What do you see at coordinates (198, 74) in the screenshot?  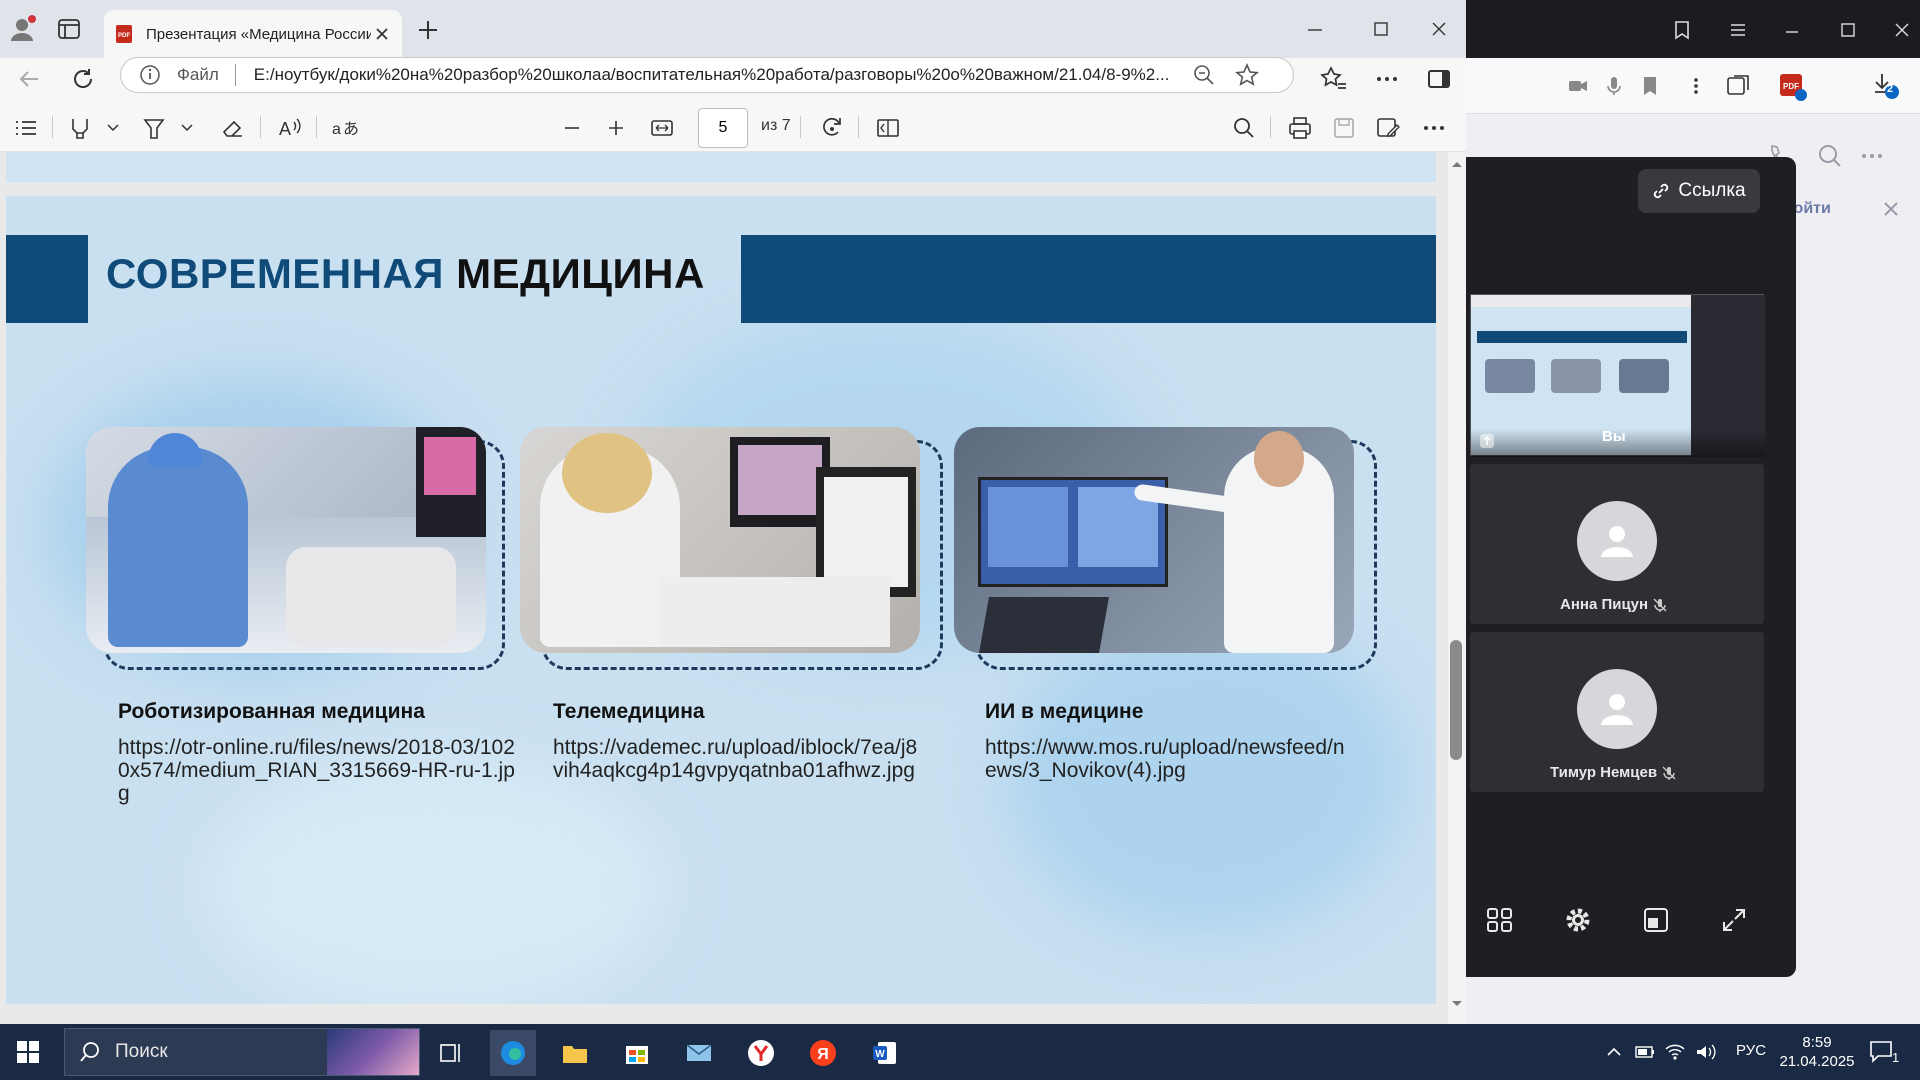 I see `url-scheme-label: Файл` at bounding box center [198, 74].